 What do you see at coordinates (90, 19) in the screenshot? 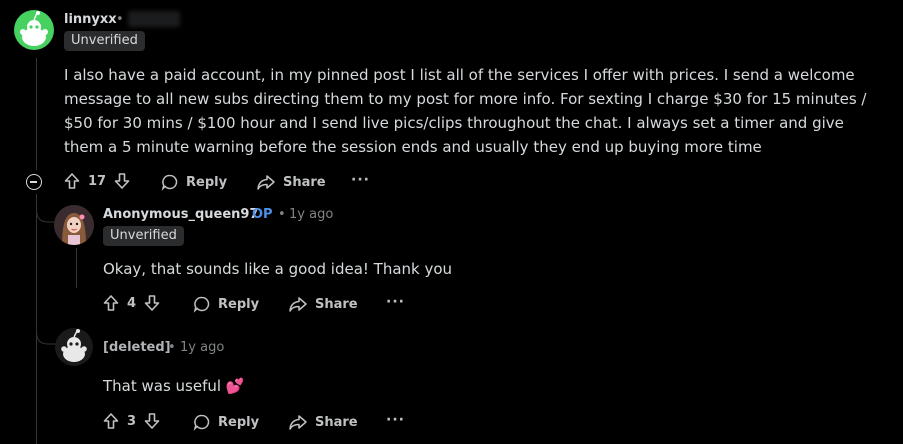
I see `comment-author: linnyxx` at bounding box center [90, 19].